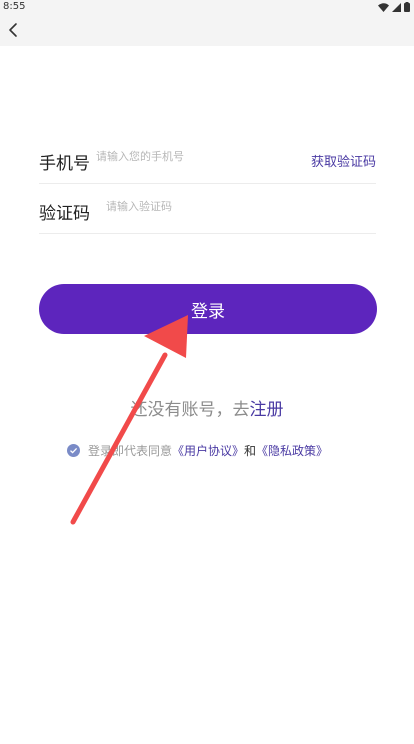 This screenshot has height=744, width=414. What do you see at coordinates (407, 7) in the screenshot?
I see `battery-icon` at bounding box center [407, 7].